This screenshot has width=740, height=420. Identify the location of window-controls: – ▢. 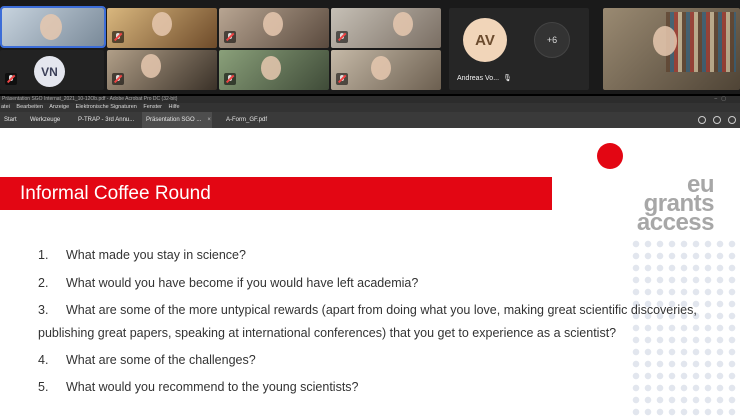
(720, 99).